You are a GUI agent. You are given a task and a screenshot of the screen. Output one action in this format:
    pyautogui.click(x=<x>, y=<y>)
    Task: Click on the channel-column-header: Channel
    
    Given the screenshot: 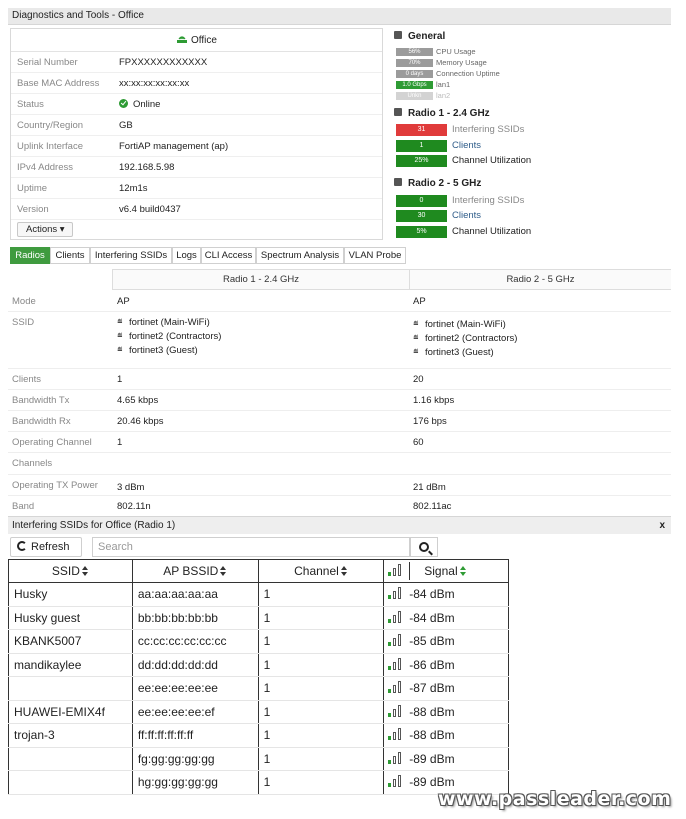 What is the action you would take?
    pyautogui.click(x=321, y=571)
    